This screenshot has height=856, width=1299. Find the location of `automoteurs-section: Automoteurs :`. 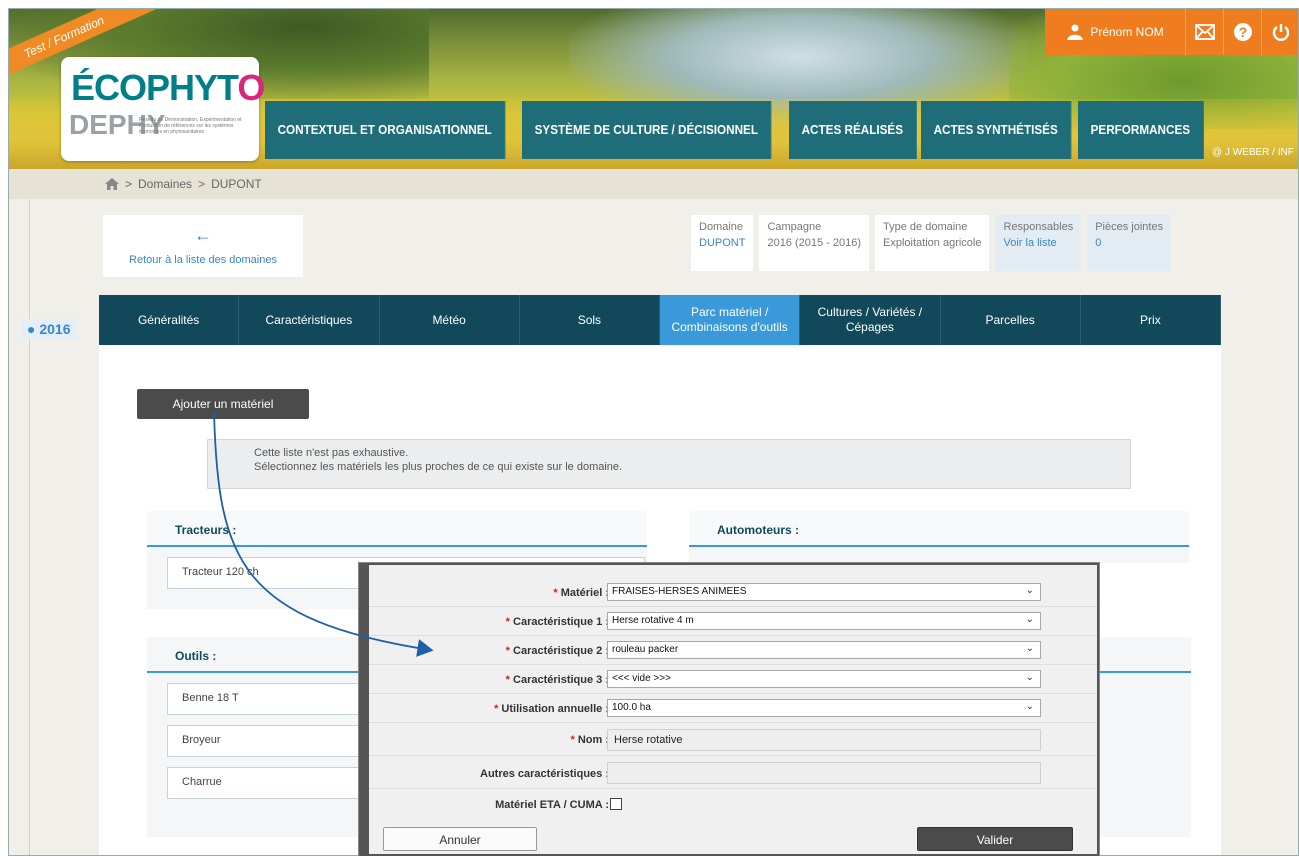

automoteurs-section: Automoteurs : is located at coordinates (939, 537).